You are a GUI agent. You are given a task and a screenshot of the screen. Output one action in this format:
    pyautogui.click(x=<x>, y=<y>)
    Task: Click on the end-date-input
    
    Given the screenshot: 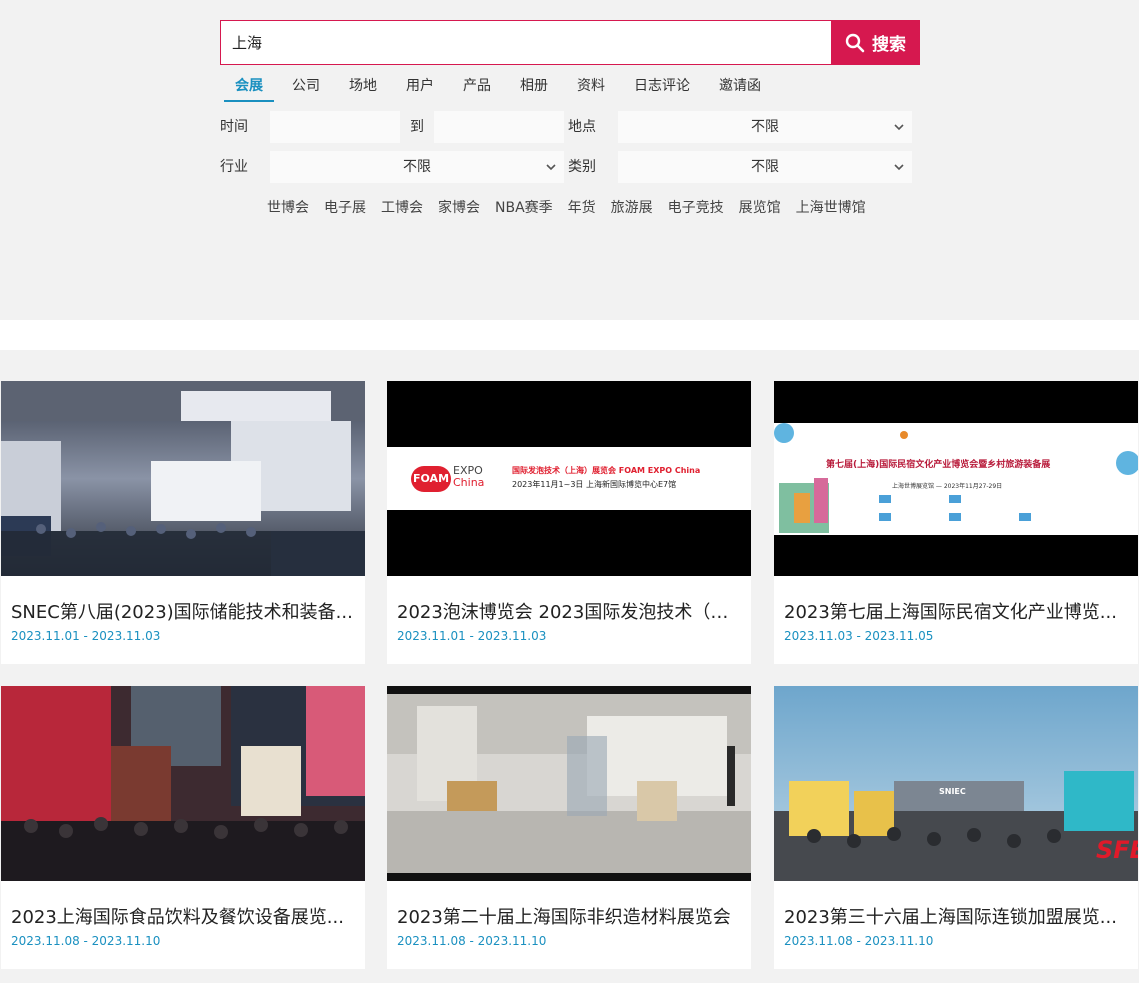 What is the action you would take?
    pyautogui.click(x=499, y=127)
    